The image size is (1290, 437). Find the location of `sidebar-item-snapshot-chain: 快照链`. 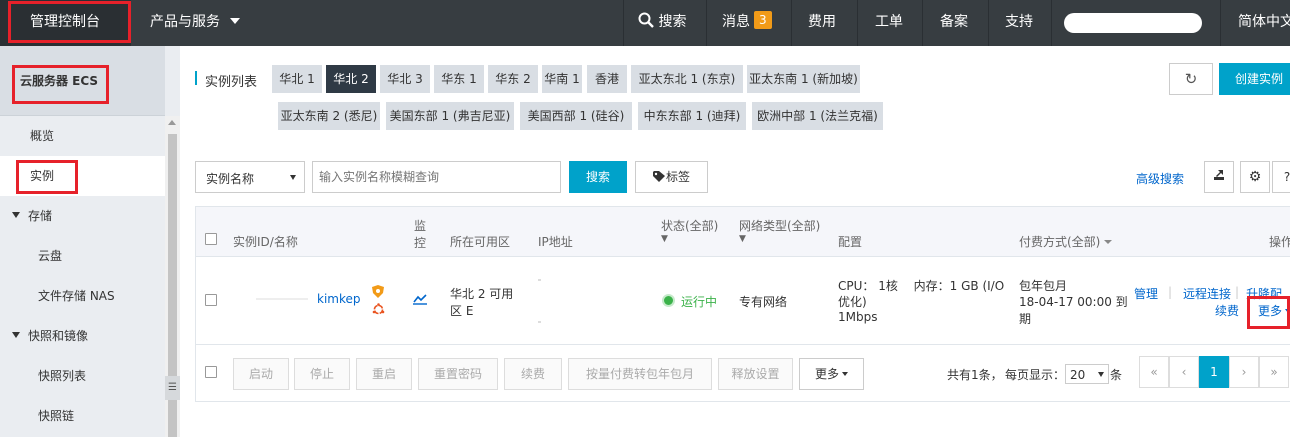

sidebar-item-snapshot-chain: 快照链 is located at coordinates (82, 416).